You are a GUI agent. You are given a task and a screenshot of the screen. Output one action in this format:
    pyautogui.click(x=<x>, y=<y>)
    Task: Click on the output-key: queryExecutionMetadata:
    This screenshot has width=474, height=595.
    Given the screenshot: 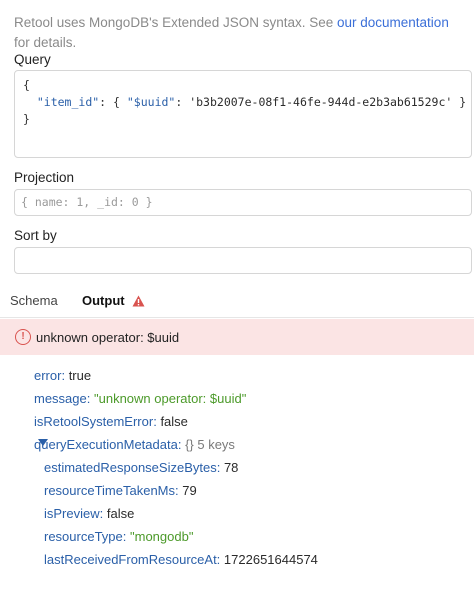 What is the action you would take?
    pyautogui.click(x=108, y=444)
    